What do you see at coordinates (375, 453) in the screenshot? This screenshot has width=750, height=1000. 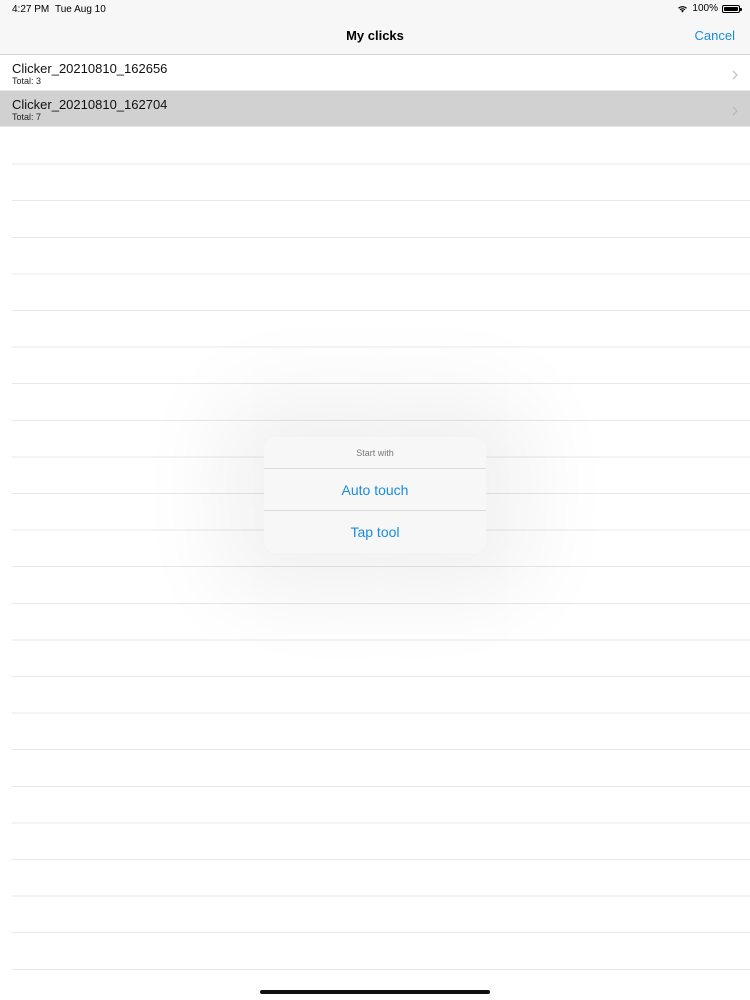 I see `alert-title: Start with` at bounding box center [375, 453].